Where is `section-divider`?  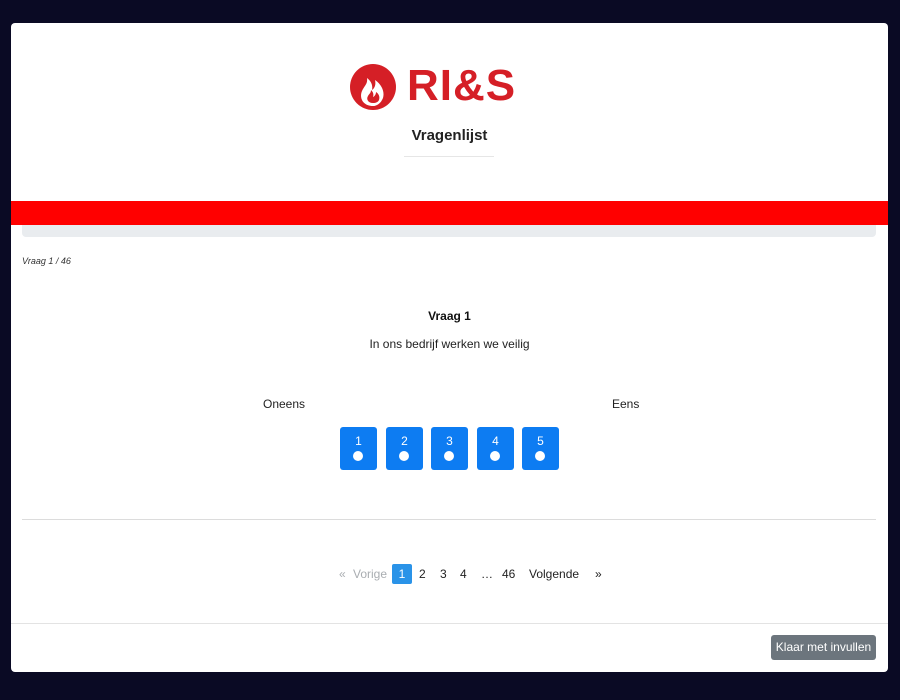
section-divider is located at coordinates (449, 519).